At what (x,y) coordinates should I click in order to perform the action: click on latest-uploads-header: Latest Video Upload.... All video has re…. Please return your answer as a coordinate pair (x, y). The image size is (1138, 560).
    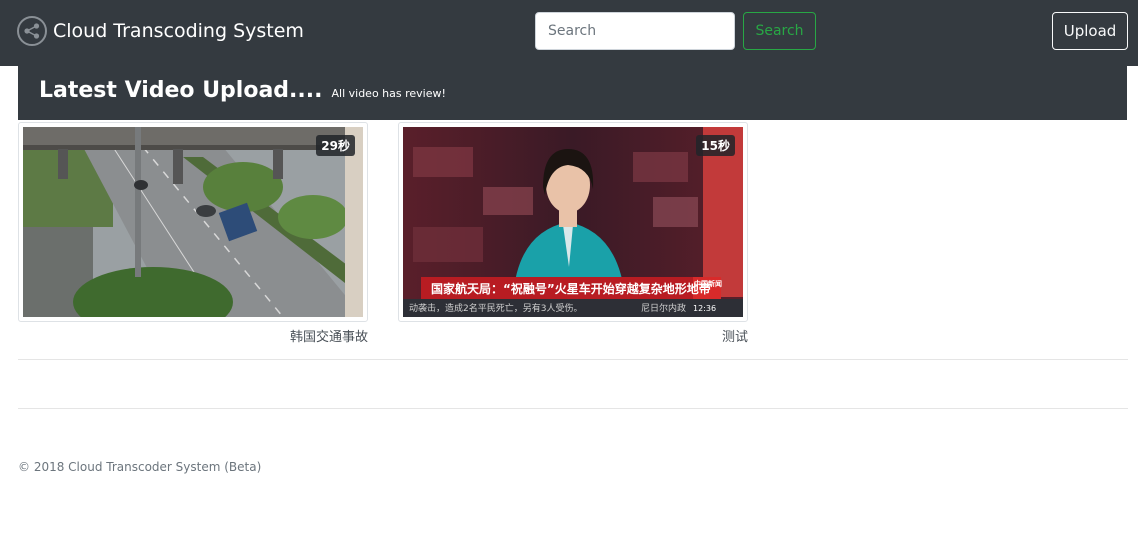
    Looking at the image, I should click on (572, 93).